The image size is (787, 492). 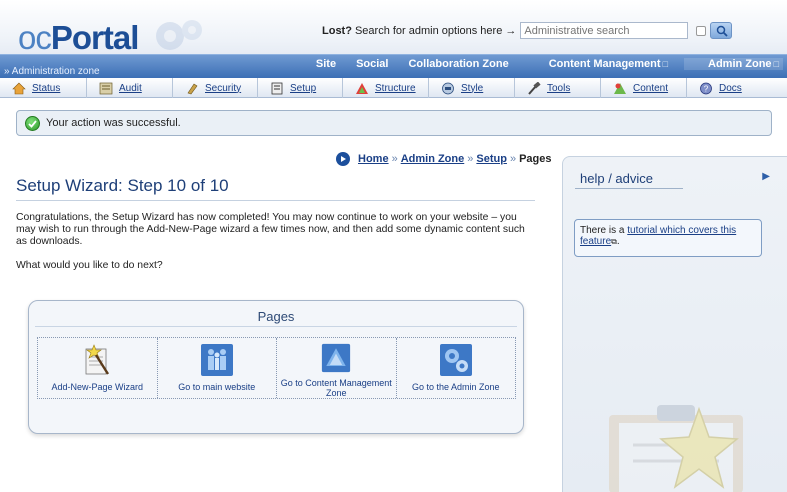 What do you see at coordinates (97, 387) in the screenshot?
I see `add-new-page-wizard-label: Add-New-Page Wizard` at bounding box center [97, 387].